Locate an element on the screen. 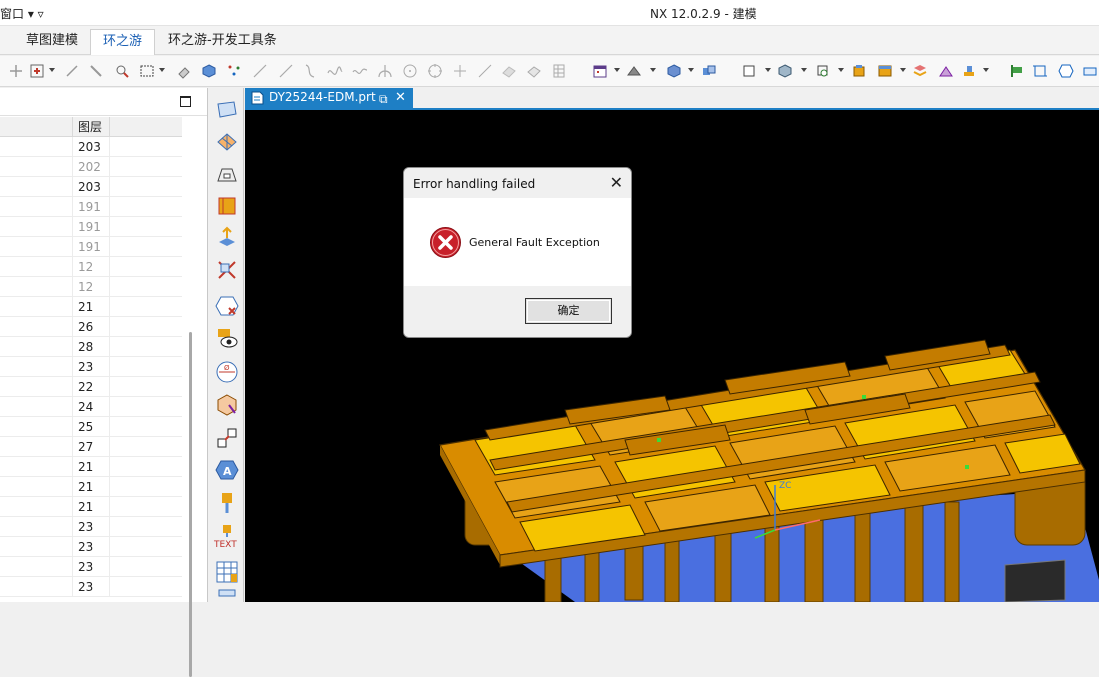 This screenshot has width=1099, height=677. diag-line-icon is located at coordinates (485, 71).